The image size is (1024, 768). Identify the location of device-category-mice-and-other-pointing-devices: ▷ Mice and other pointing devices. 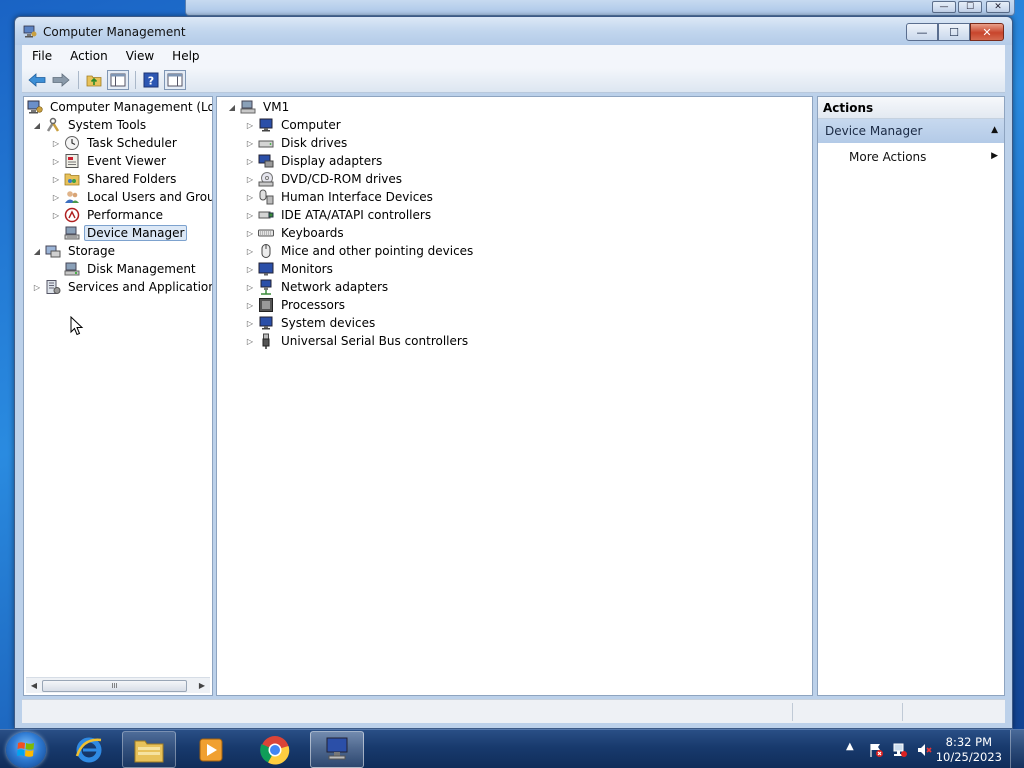
(360, 251).